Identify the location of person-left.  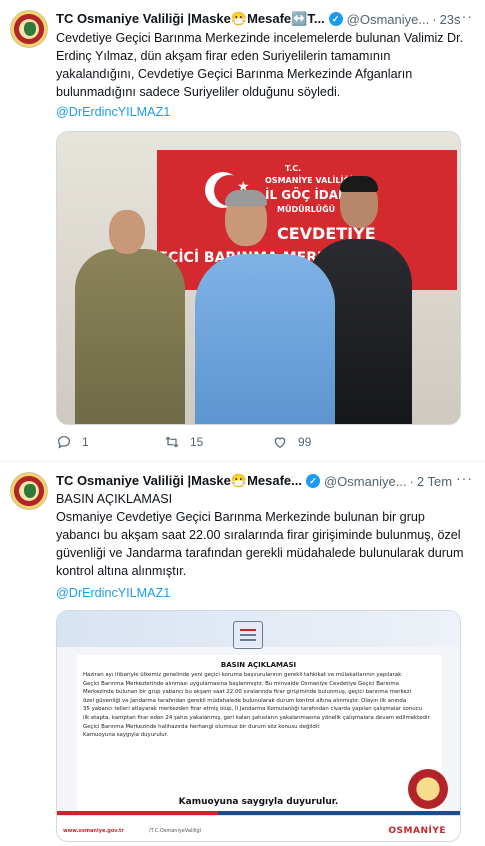
(130, 336).